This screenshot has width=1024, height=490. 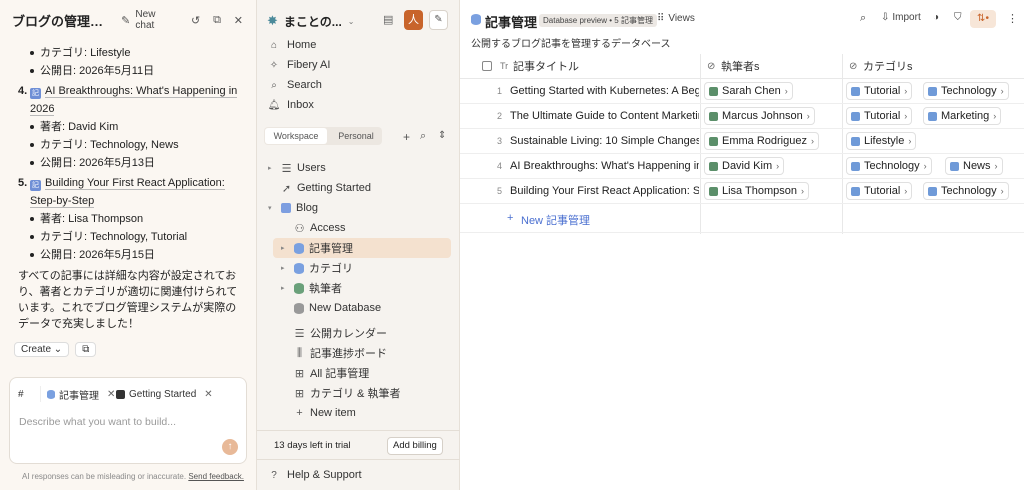 I want to click on list-item: カテゴリ: Technology, News, so click(x=130, y=145).